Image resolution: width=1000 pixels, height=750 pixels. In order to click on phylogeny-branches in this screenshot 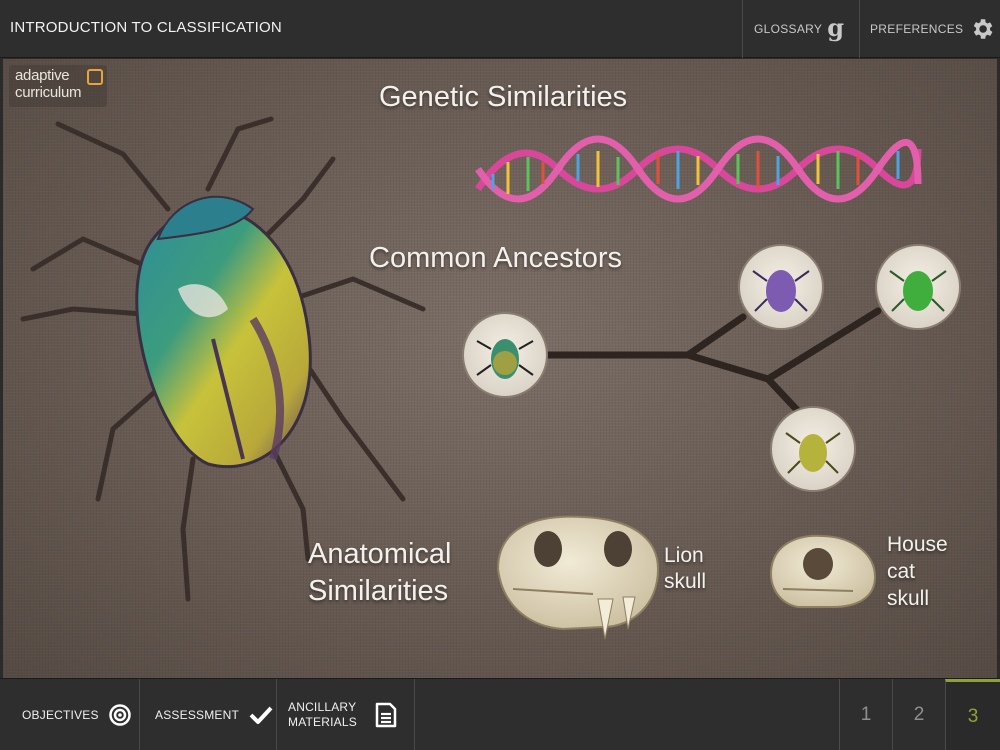, I will do `click(713, 361)`.